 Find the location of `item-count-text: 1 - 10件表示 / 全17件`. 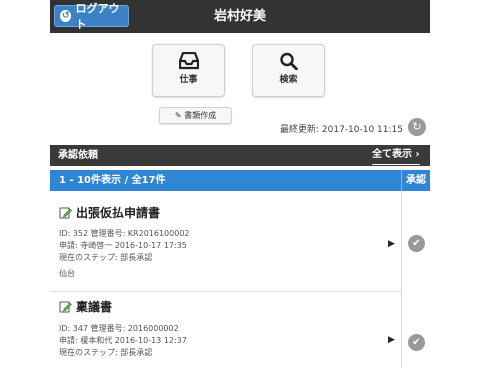

item-count-text: 1 - 10件表示 / 全17件 is located at coordinates (112, 180).